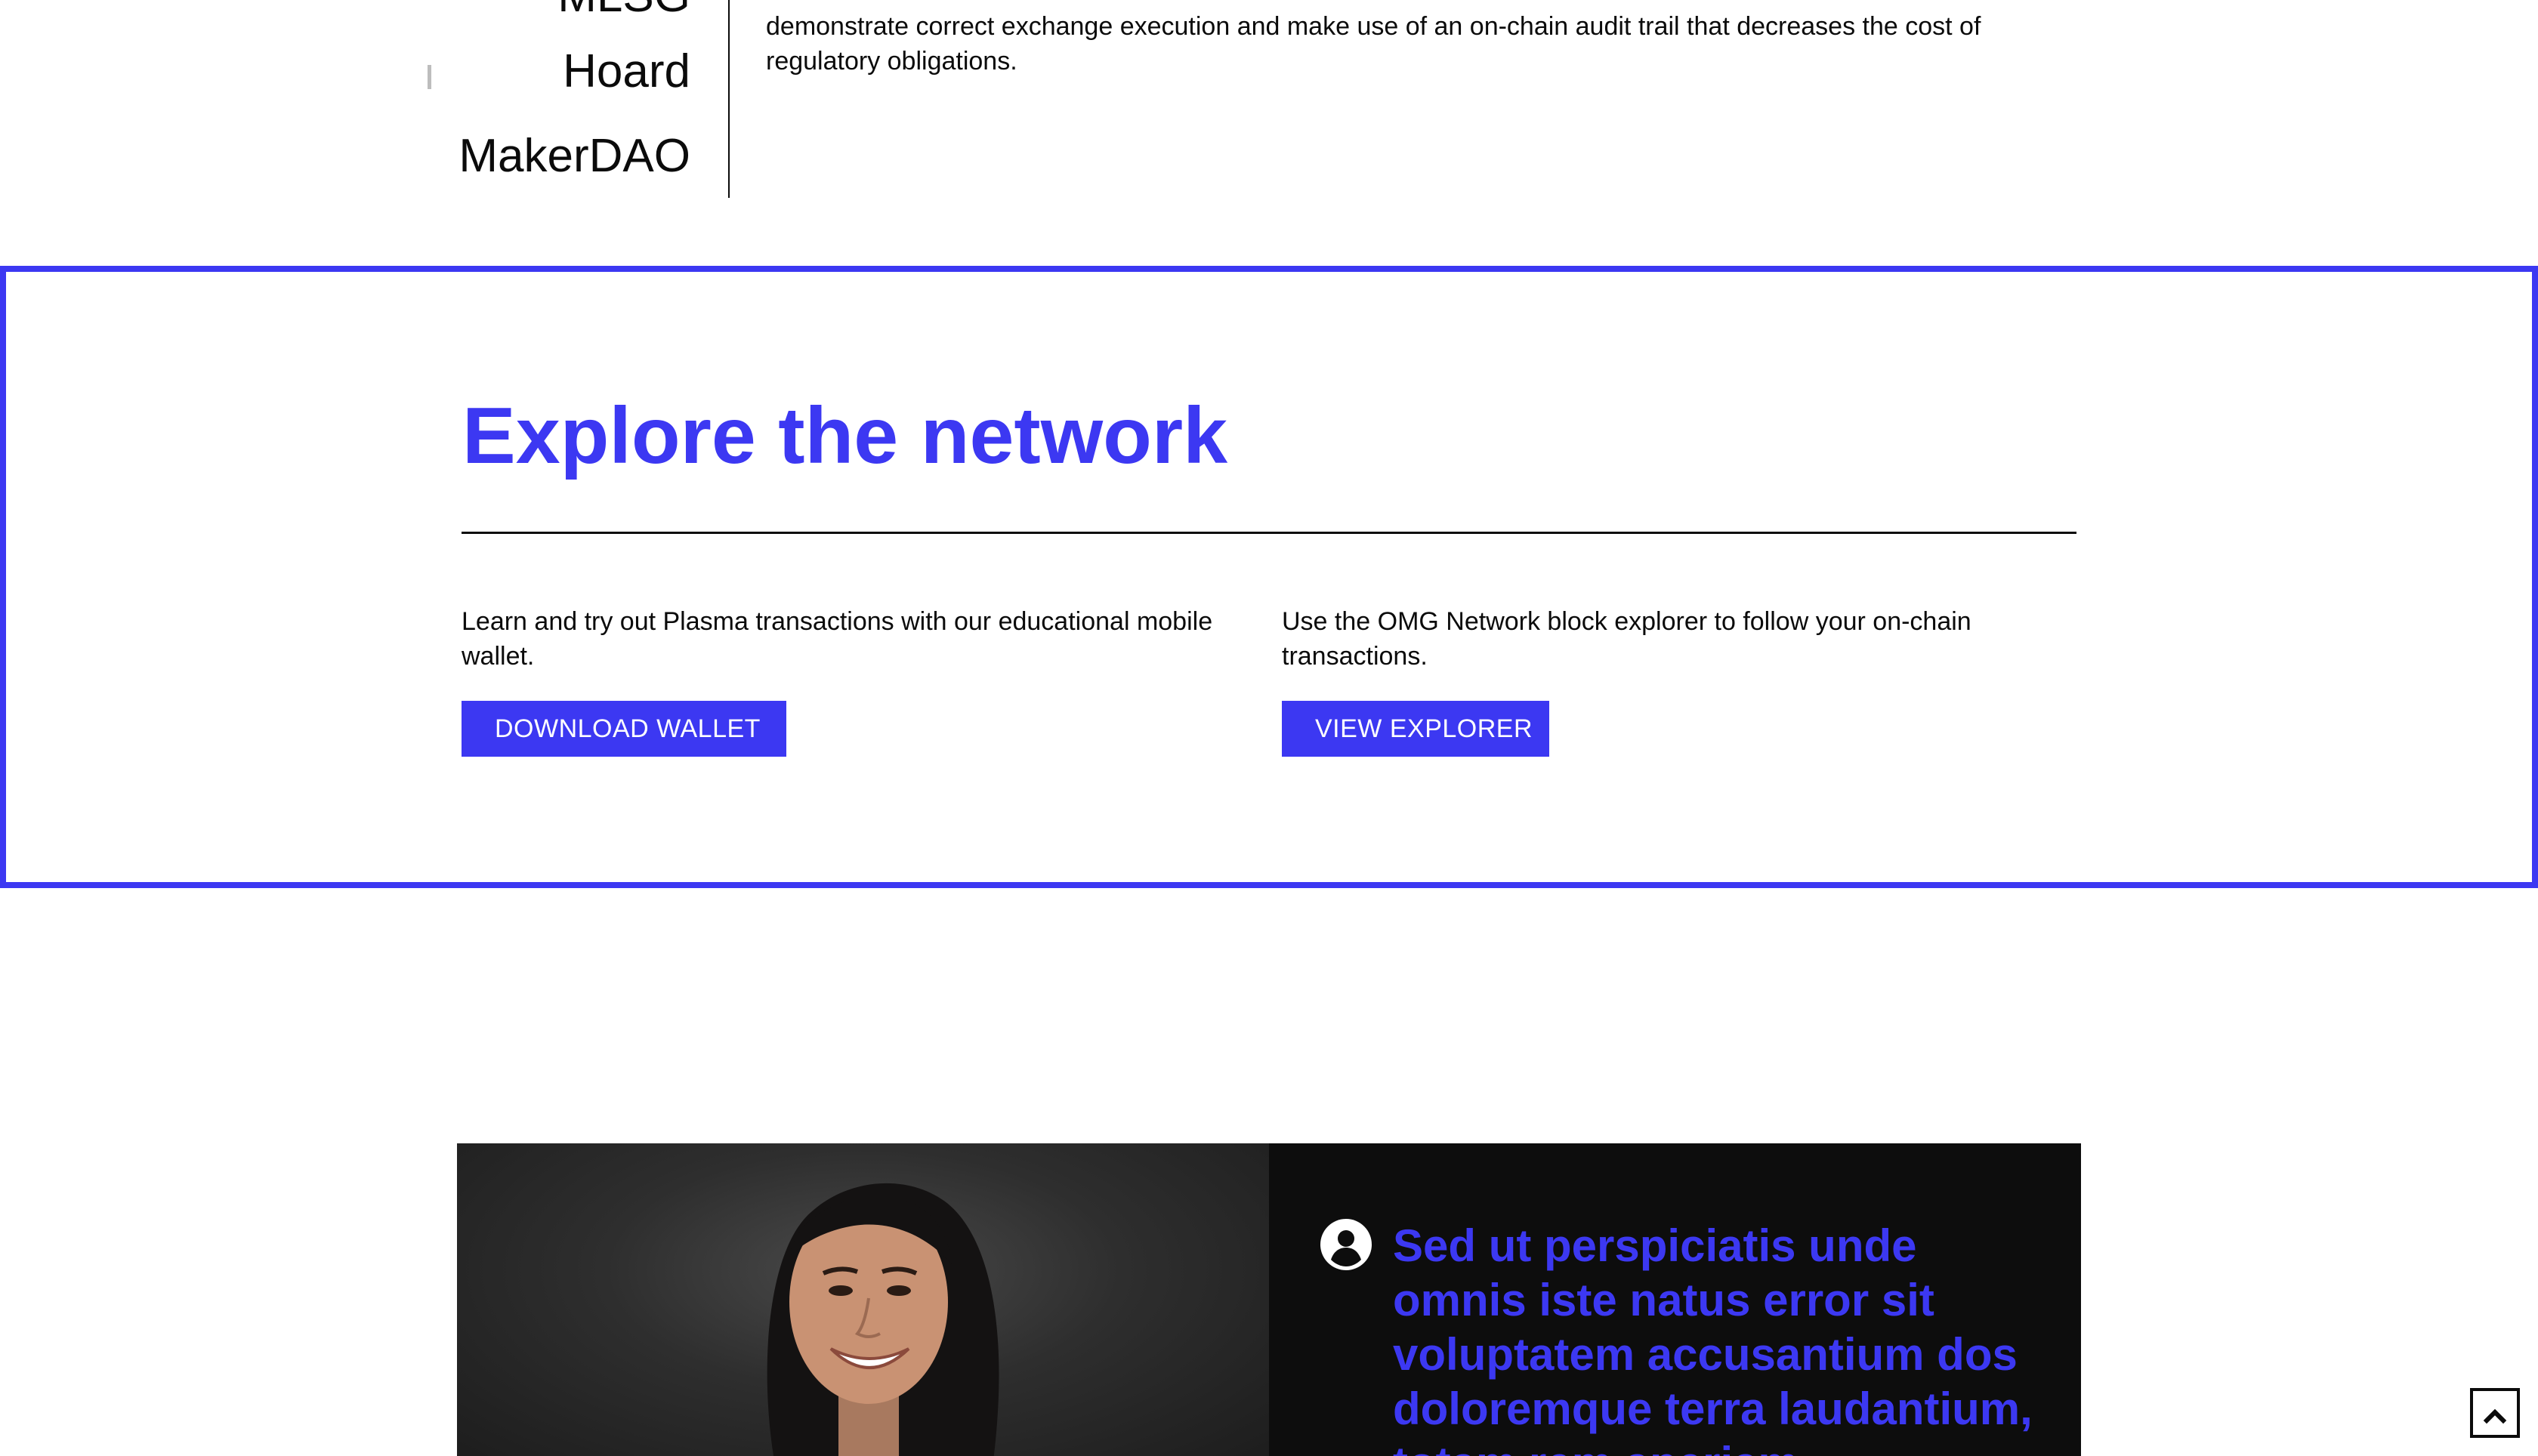 Image resolution: width=2538 pixels, height=1456 pixels. Describe the element at coordinates (347, 99) in the screenshot. I see `partner-list: MLSG Hoard MakerDAO` at that location.